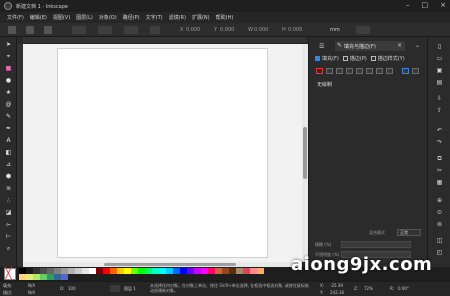 This screenshot has height=296, width=450. I want to click on menu-object: 对象(O), so click(108, 17).